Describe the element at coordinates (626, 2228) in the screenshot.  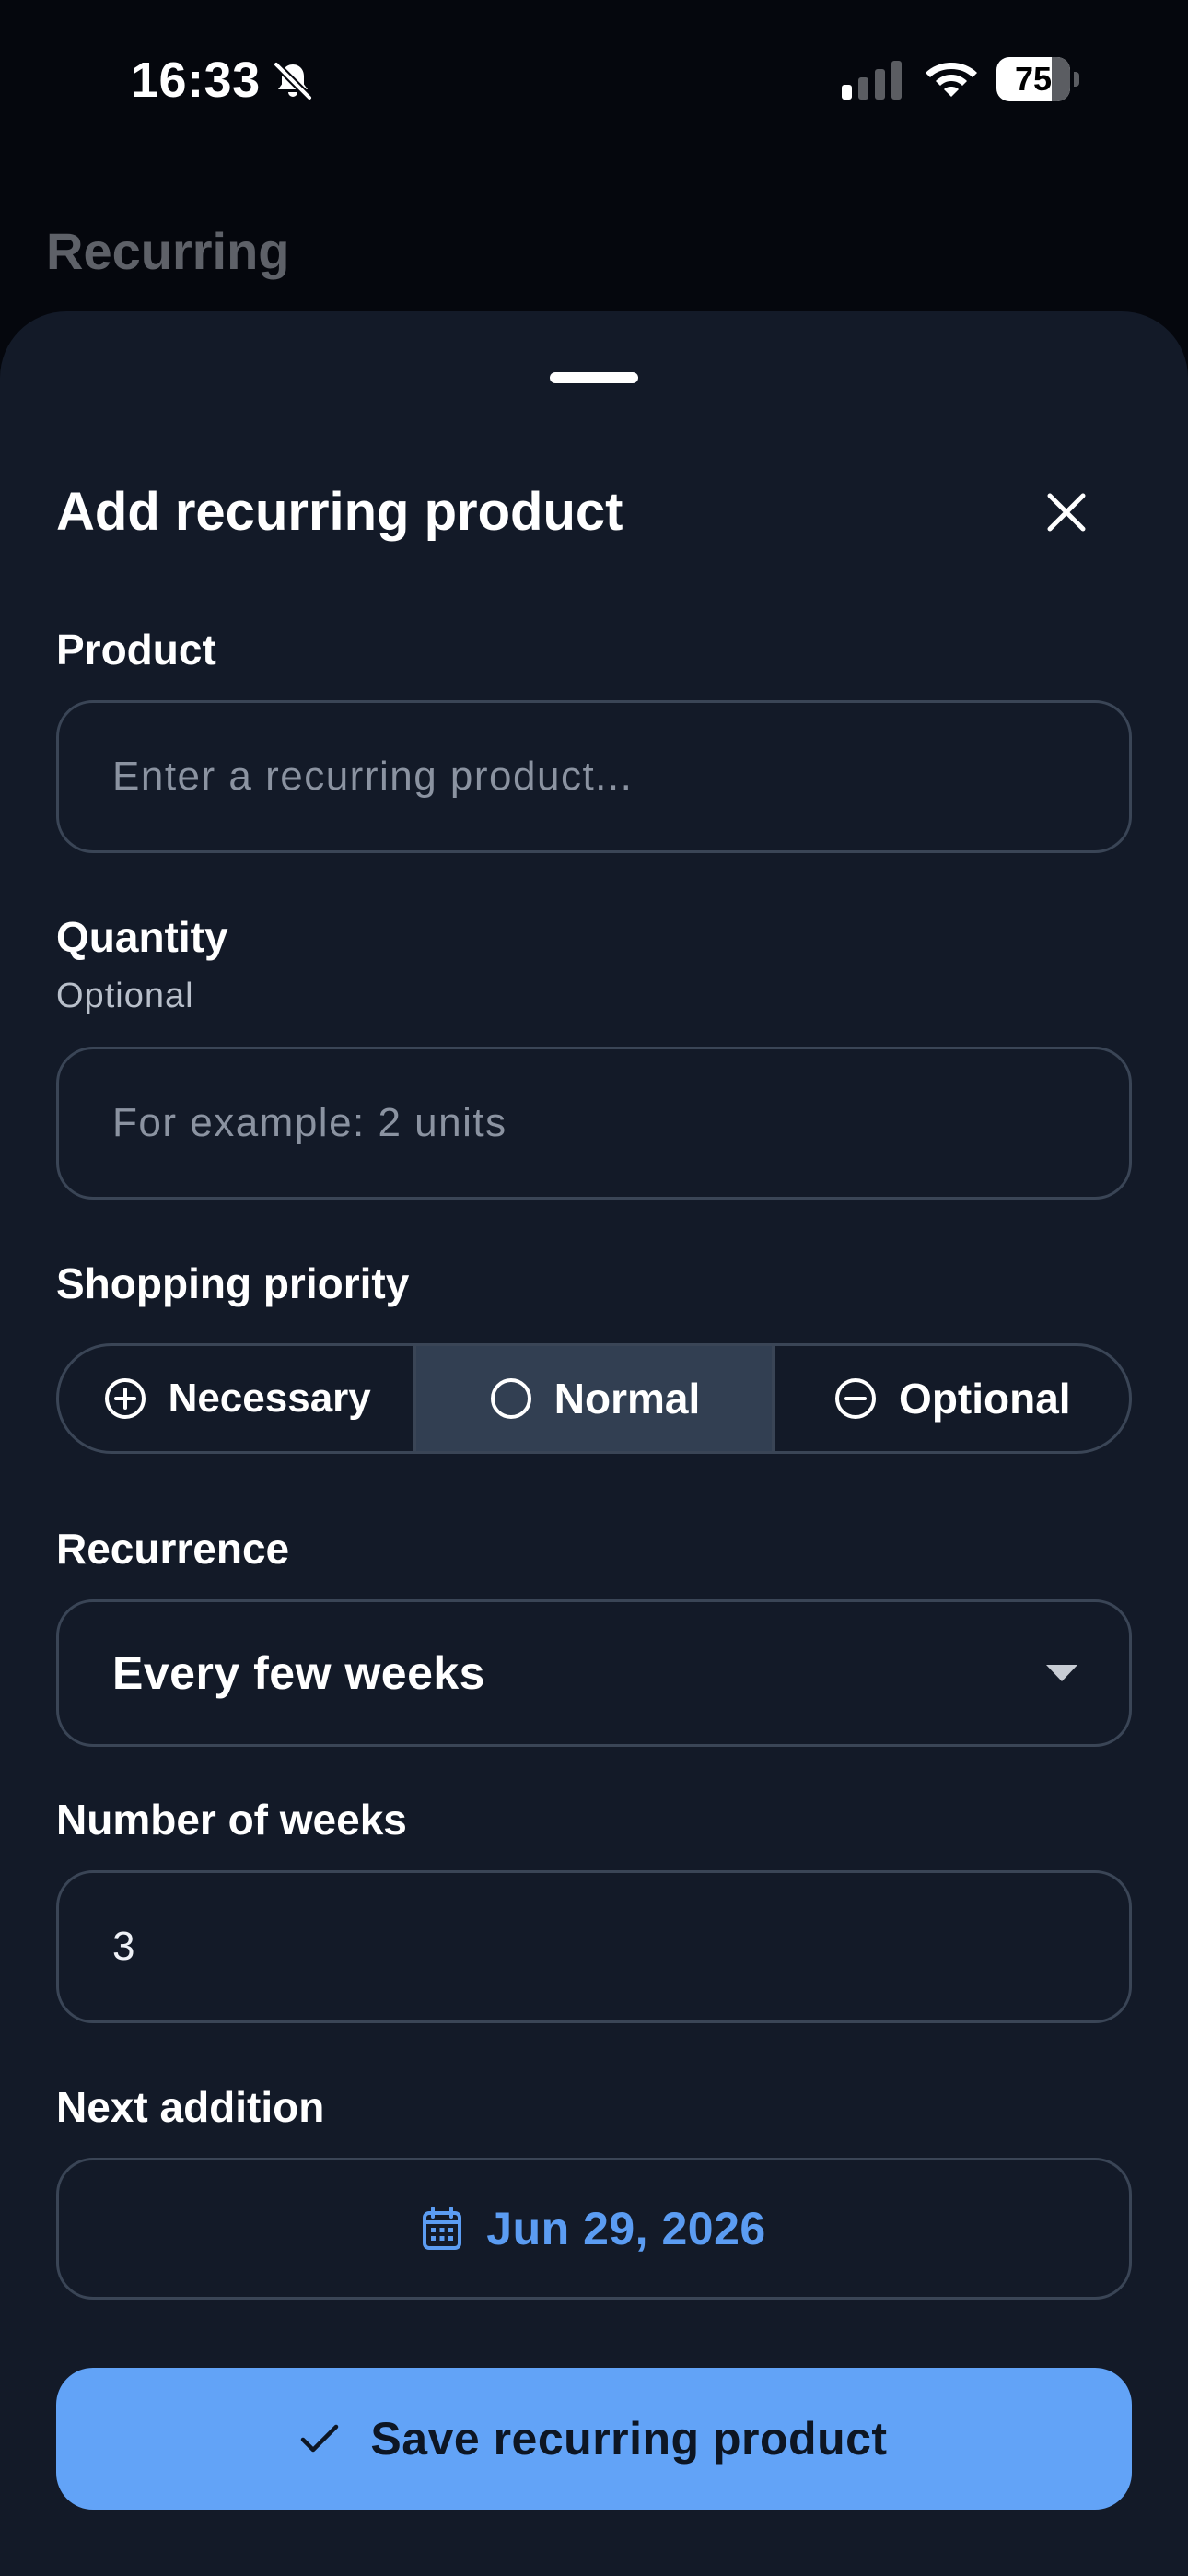
I see `next-addition-date: Jun 29, 2026` at that location.